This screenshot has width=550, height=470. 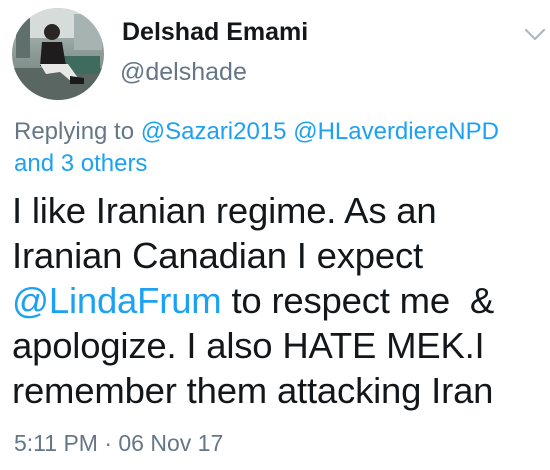 I want to click on tweet-text-line: remember them attacking Iran, so click(x=253, y=390).